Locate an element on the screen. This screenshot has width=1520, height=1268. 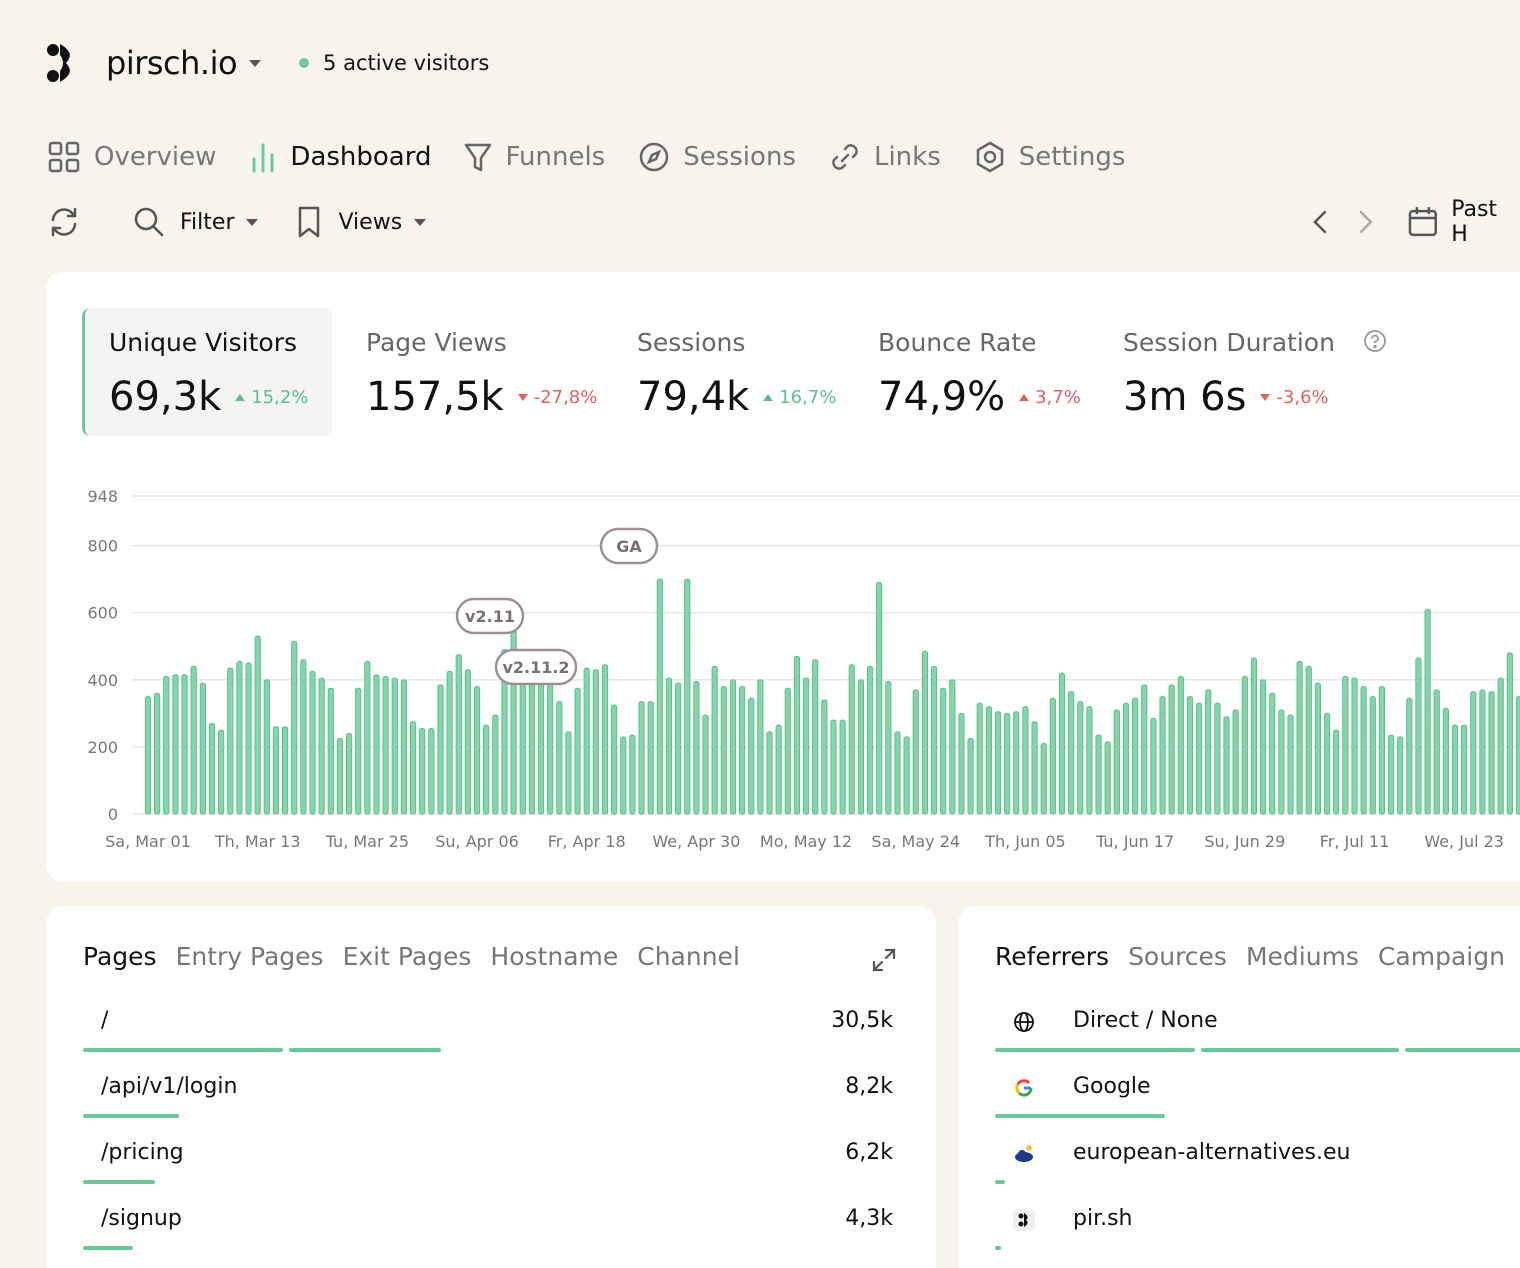
list-item: pir.sh is located at coordinates (1257, 1236).